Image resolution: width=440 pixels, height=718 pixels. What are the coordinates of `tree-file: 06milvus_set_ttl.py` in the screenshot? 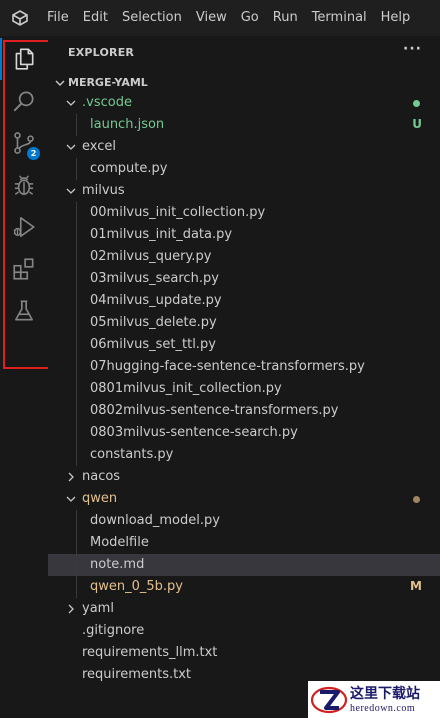 It's located at (244, 345).